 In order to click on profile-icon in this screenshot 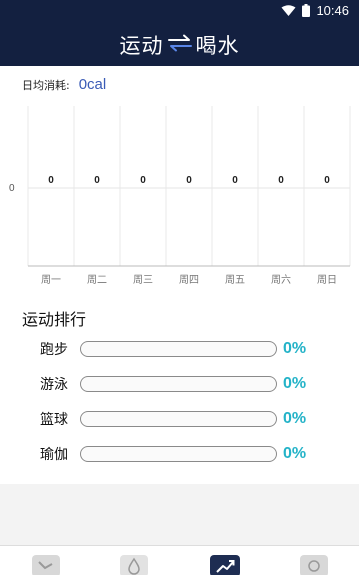, I will do `click(314, 566)`.